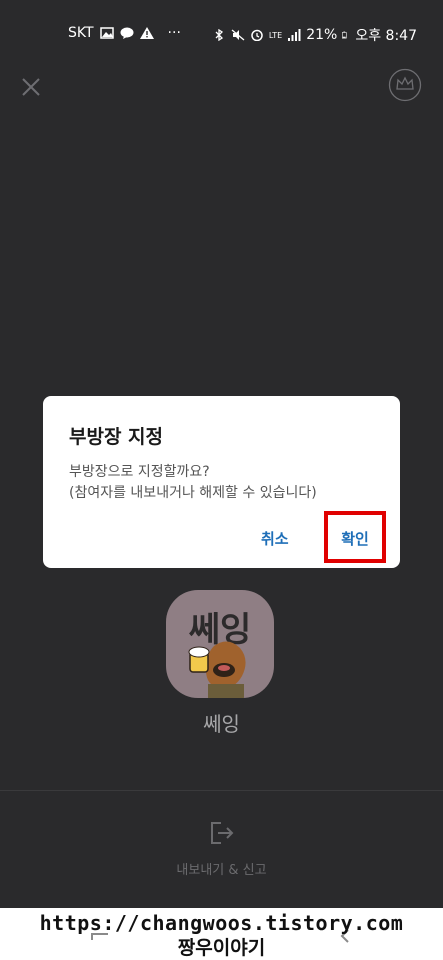 The image size is (443, 960). I want to click on cancel-button: 취소, so click(275, 538).